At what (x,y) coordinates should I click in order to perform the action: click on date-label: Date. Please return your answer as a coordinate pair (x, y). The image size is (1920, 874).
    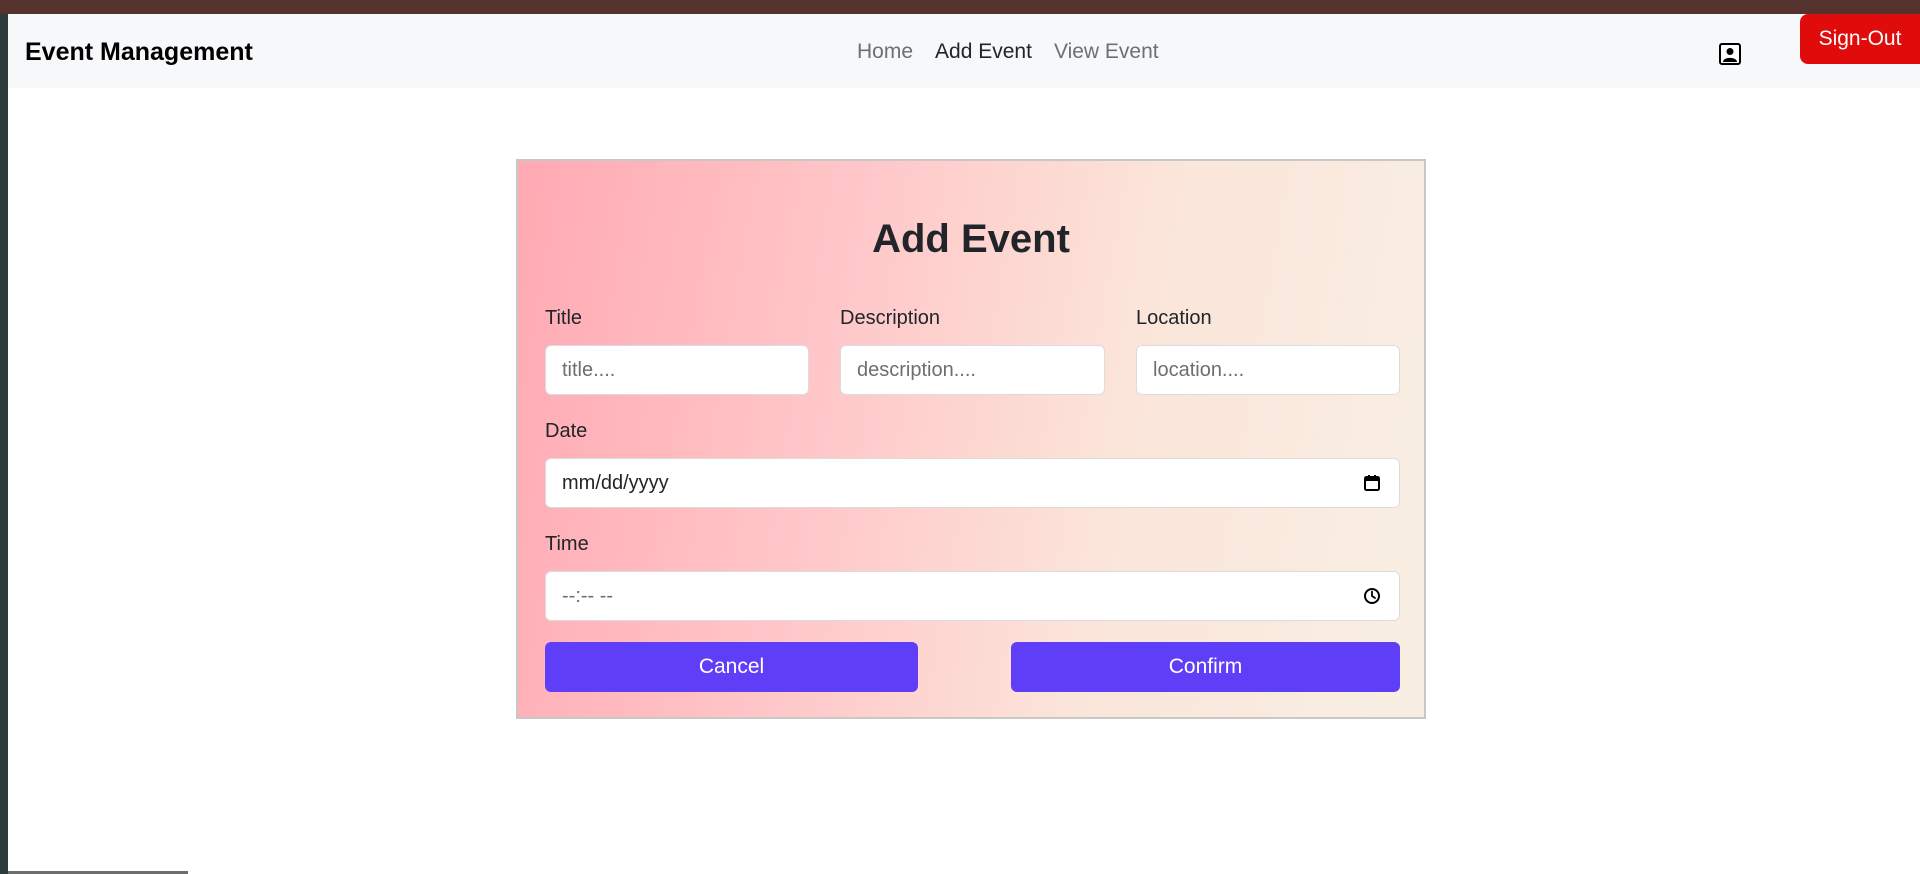
    Looking at the image, I should click on (566, 431).